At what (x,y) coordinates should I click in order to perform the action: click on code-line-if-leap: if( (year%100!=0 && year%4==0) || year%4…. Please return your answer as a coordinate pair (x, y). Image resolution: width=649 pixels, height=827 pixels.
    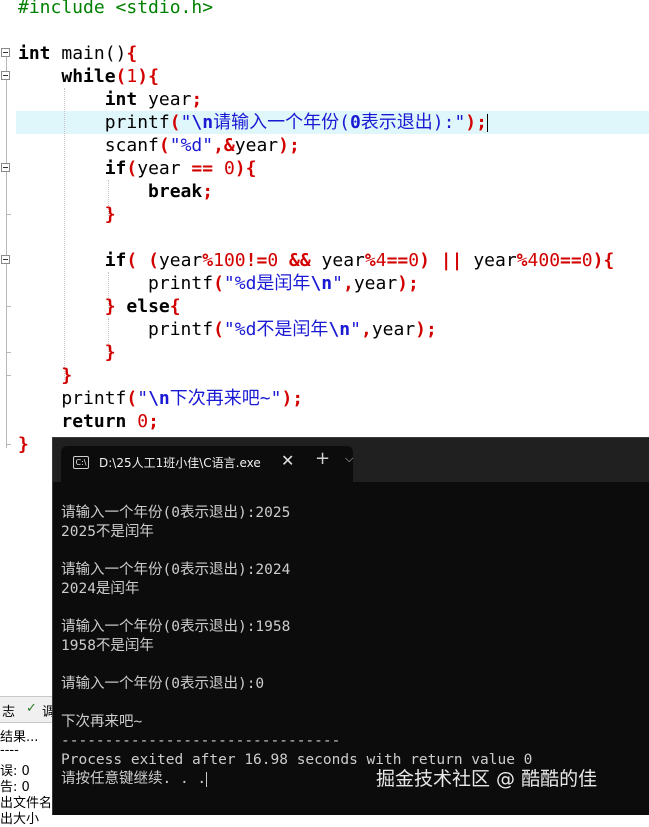
    Looking at the image, I should click on (359, 260).